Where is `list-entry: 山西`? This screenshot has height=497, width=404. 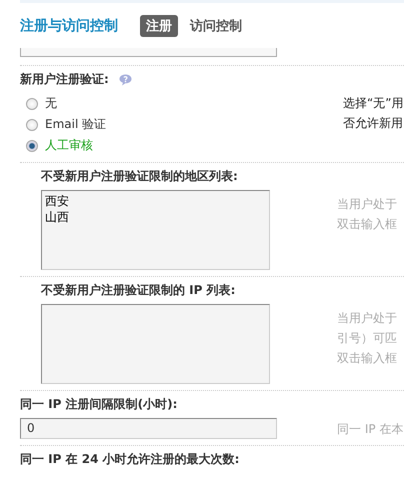 list-entry: 山西 is located at coordinates (57, 217).